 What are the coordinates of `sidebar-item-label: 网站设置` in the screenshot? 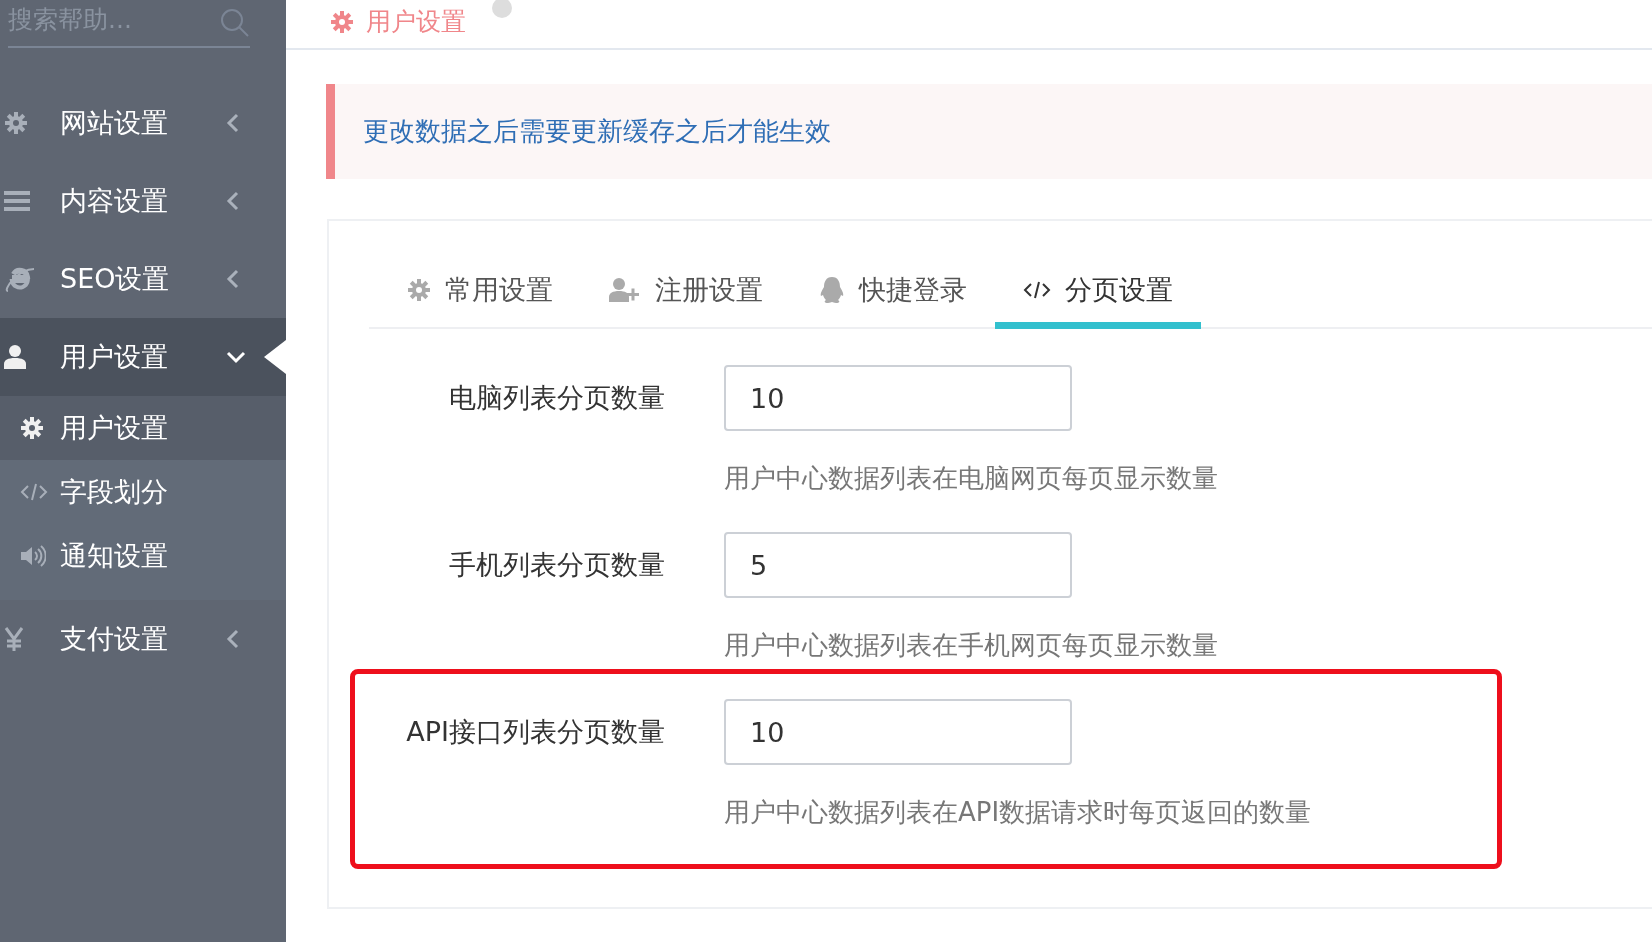 It's located at (114, 123).